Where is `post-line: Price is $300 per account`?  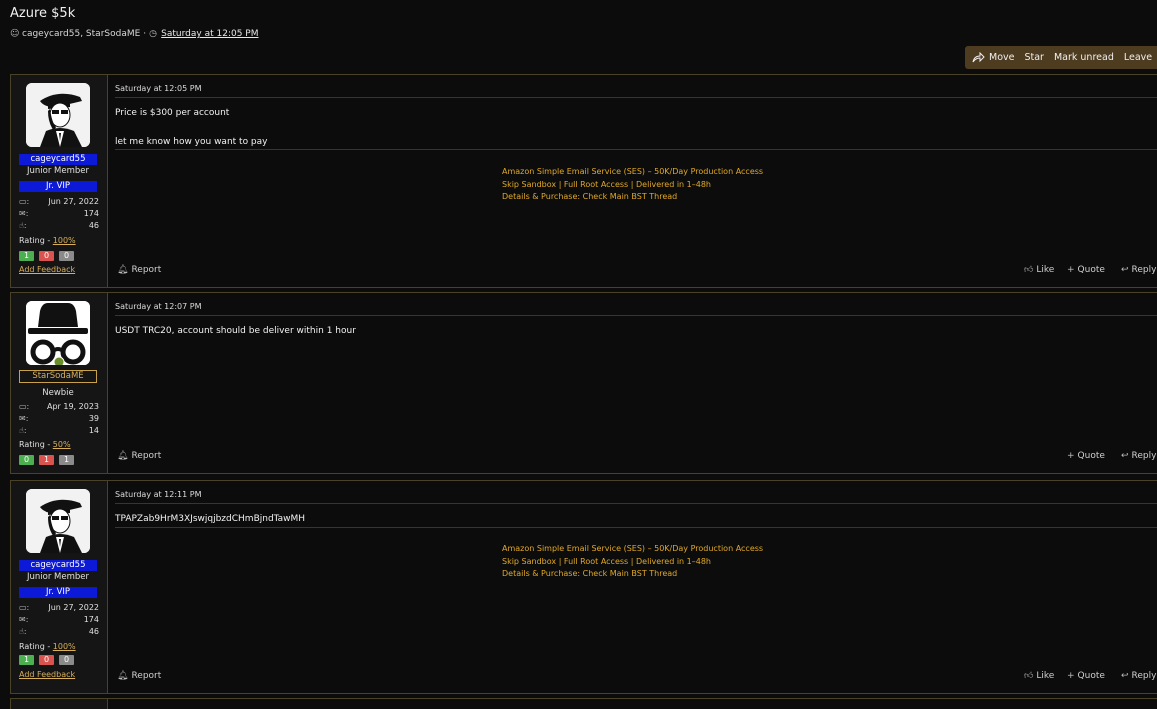 post-line: Price is $300 per account is located at coordinates (172, 113).